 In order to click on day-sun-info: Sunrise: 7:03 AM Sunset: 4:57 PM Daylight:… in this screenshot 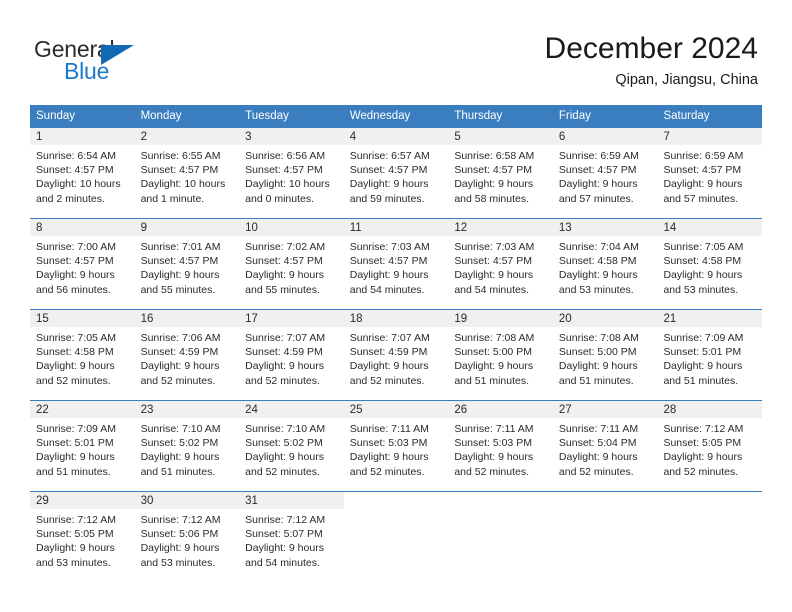, I will do `click(500, 266)`.